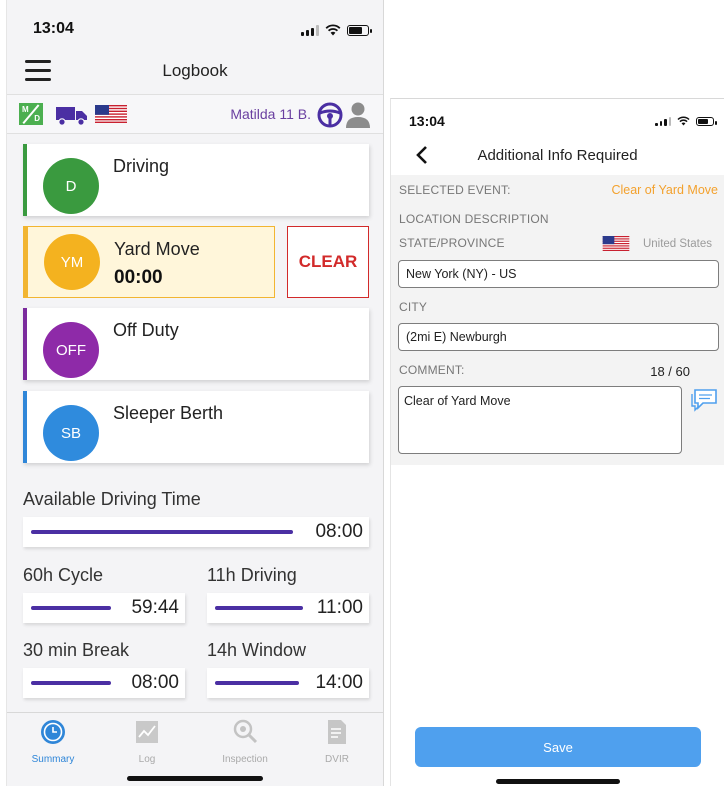 The width and height of the screenshot is (724, 786). I want to click on tab-dvir-label: DVIR, so click(337, 759).